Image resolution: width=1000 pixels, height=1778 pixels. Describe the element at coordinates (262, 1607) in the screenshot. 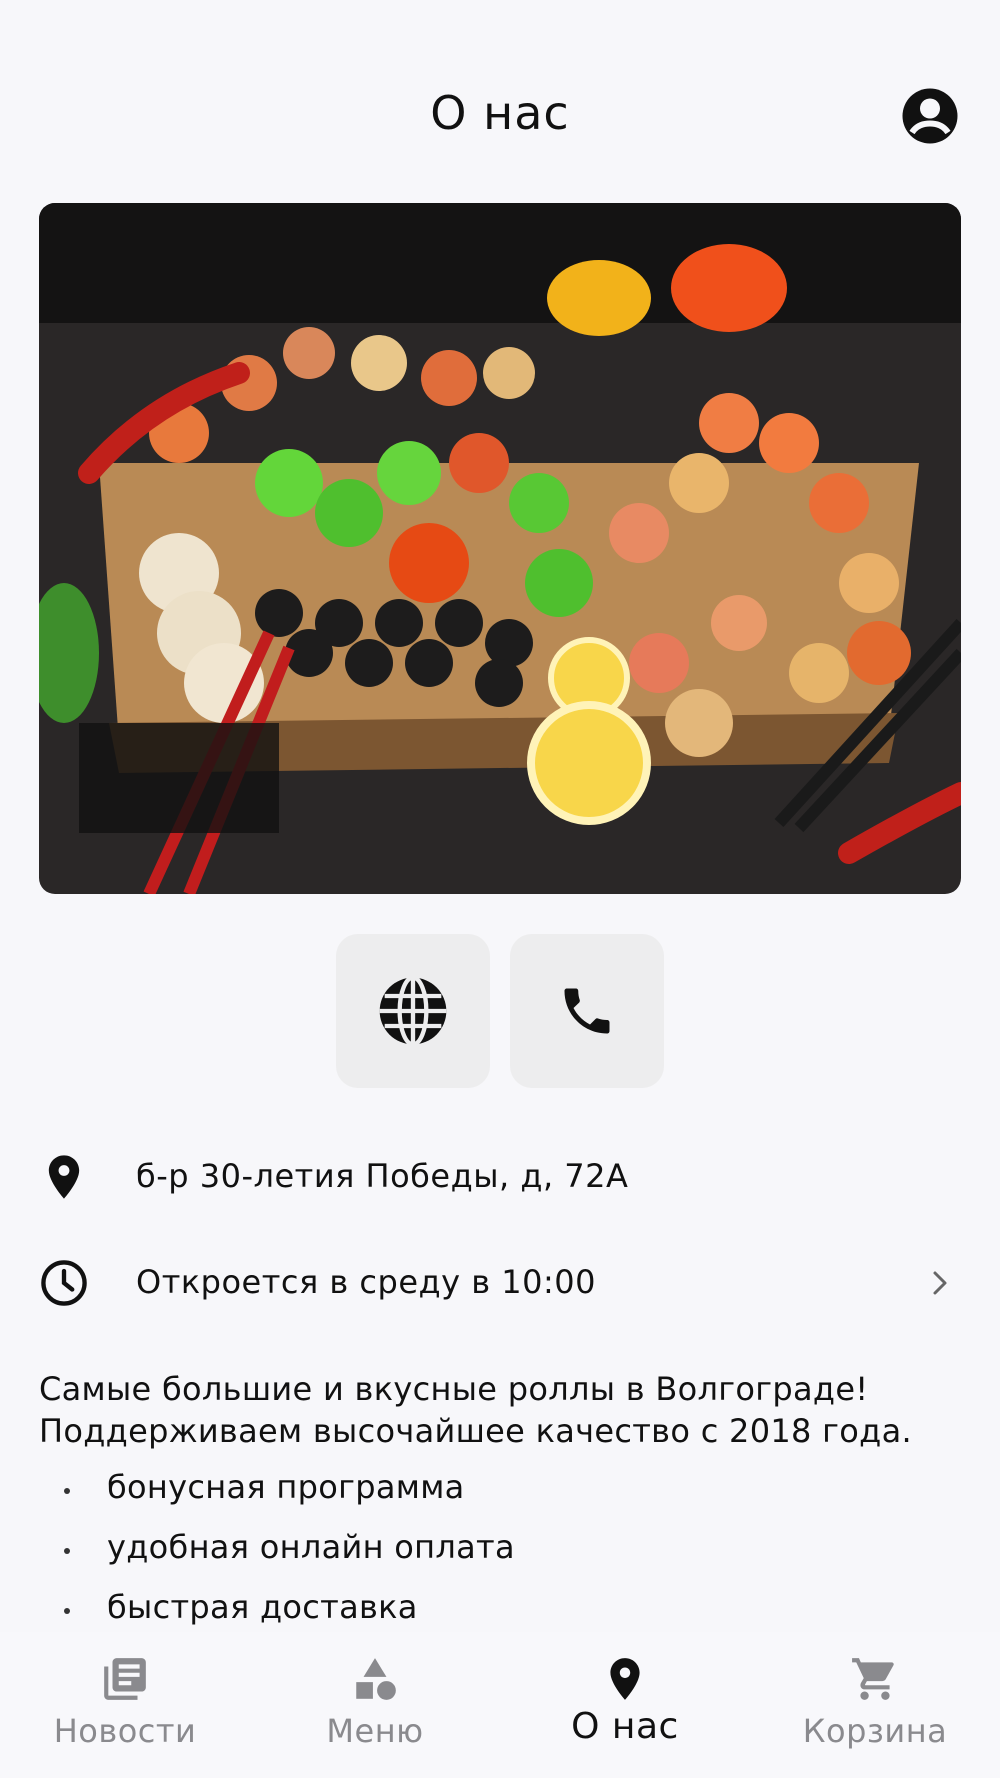

I see `list-item-text: быстрая доставка` at that location.